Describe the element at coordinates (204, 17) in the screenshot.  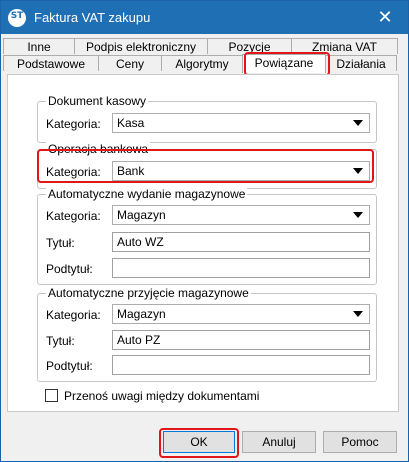
I see `title-bar: ST Faktura VAT zakupu ✕` at that location.